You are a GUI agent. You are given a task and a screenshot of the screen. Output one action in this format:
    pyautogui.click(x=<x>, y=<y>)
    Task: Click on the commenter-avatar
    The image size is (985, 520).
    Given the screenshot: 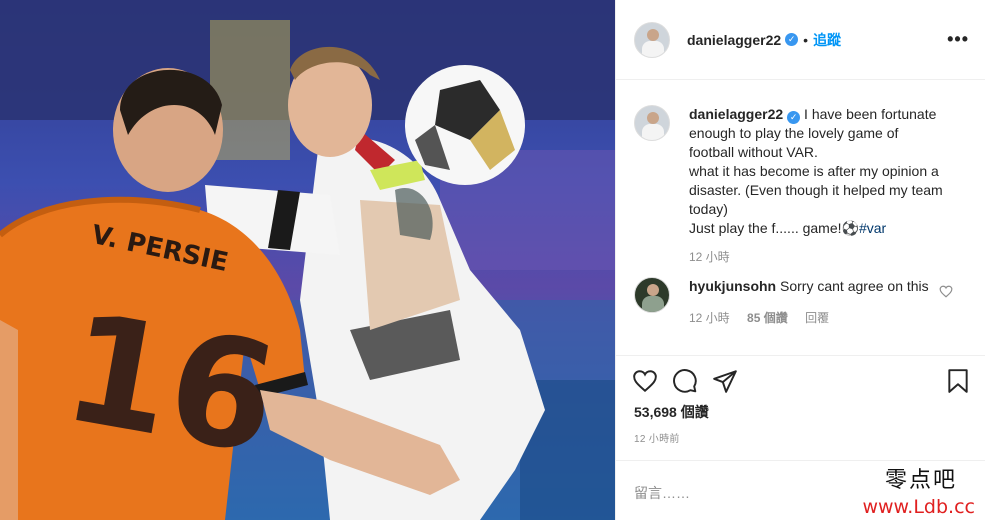 What is the action you would take?
    pyautogui.click(x=652, y=295)
    